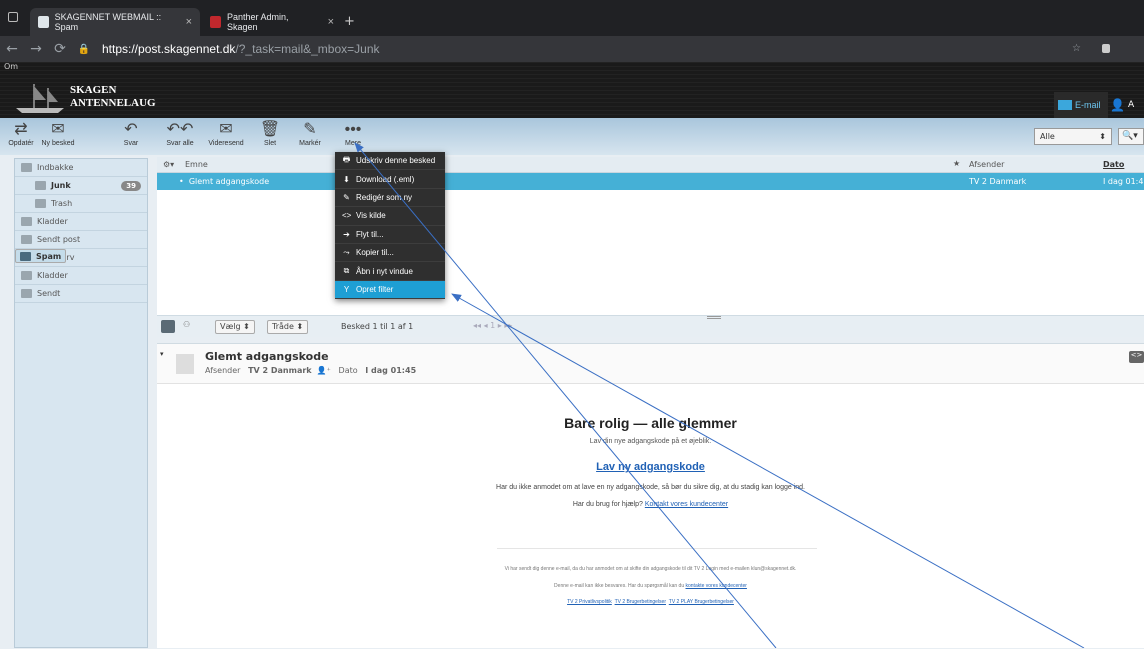 Image resolution: width=1144 pixels, height=649 pixels. Describe the element at coordinates (390, 216) in the screenshot. I see `menu-view-source: <> Vis kilde` at that location.